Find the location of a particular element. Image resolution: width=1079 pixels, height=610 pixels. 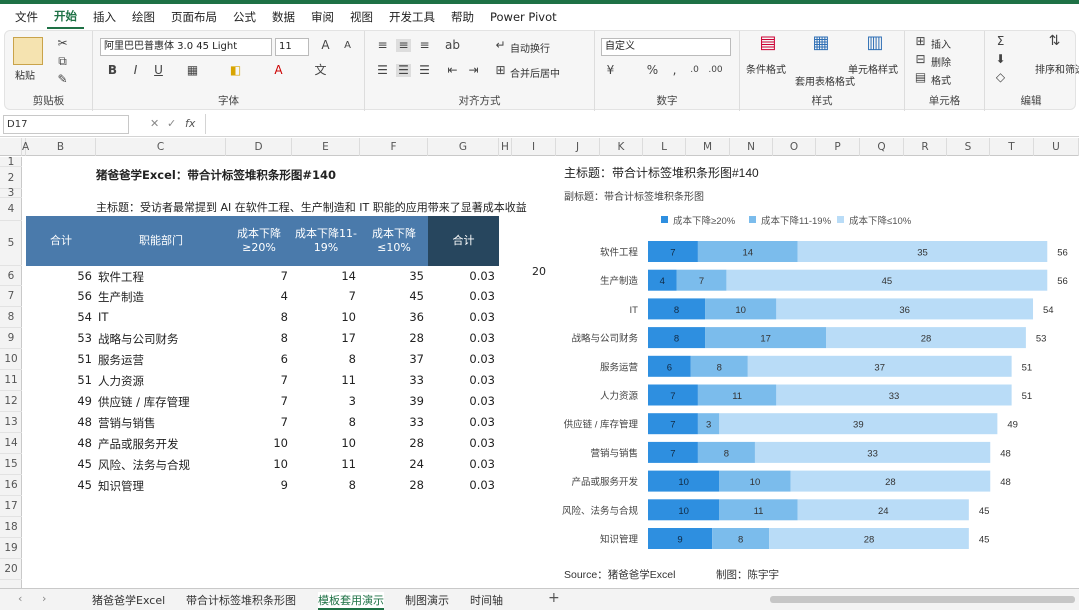

function-icon: fx is located at coordinates (190, 123).